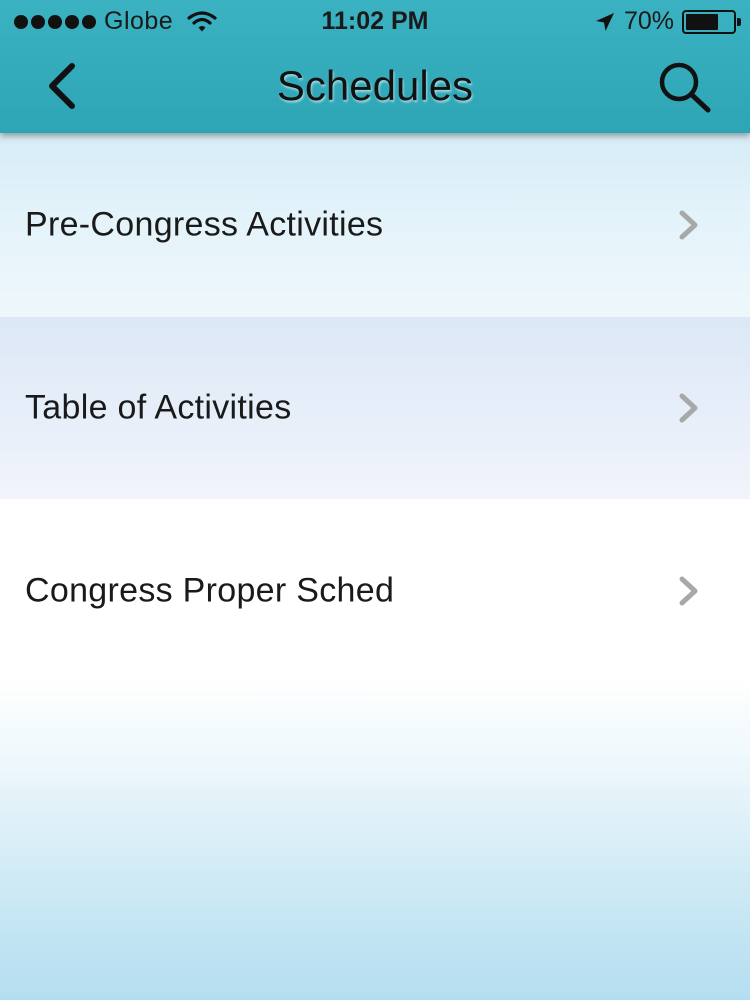  I want to click on search-icon, so click(685, 87).